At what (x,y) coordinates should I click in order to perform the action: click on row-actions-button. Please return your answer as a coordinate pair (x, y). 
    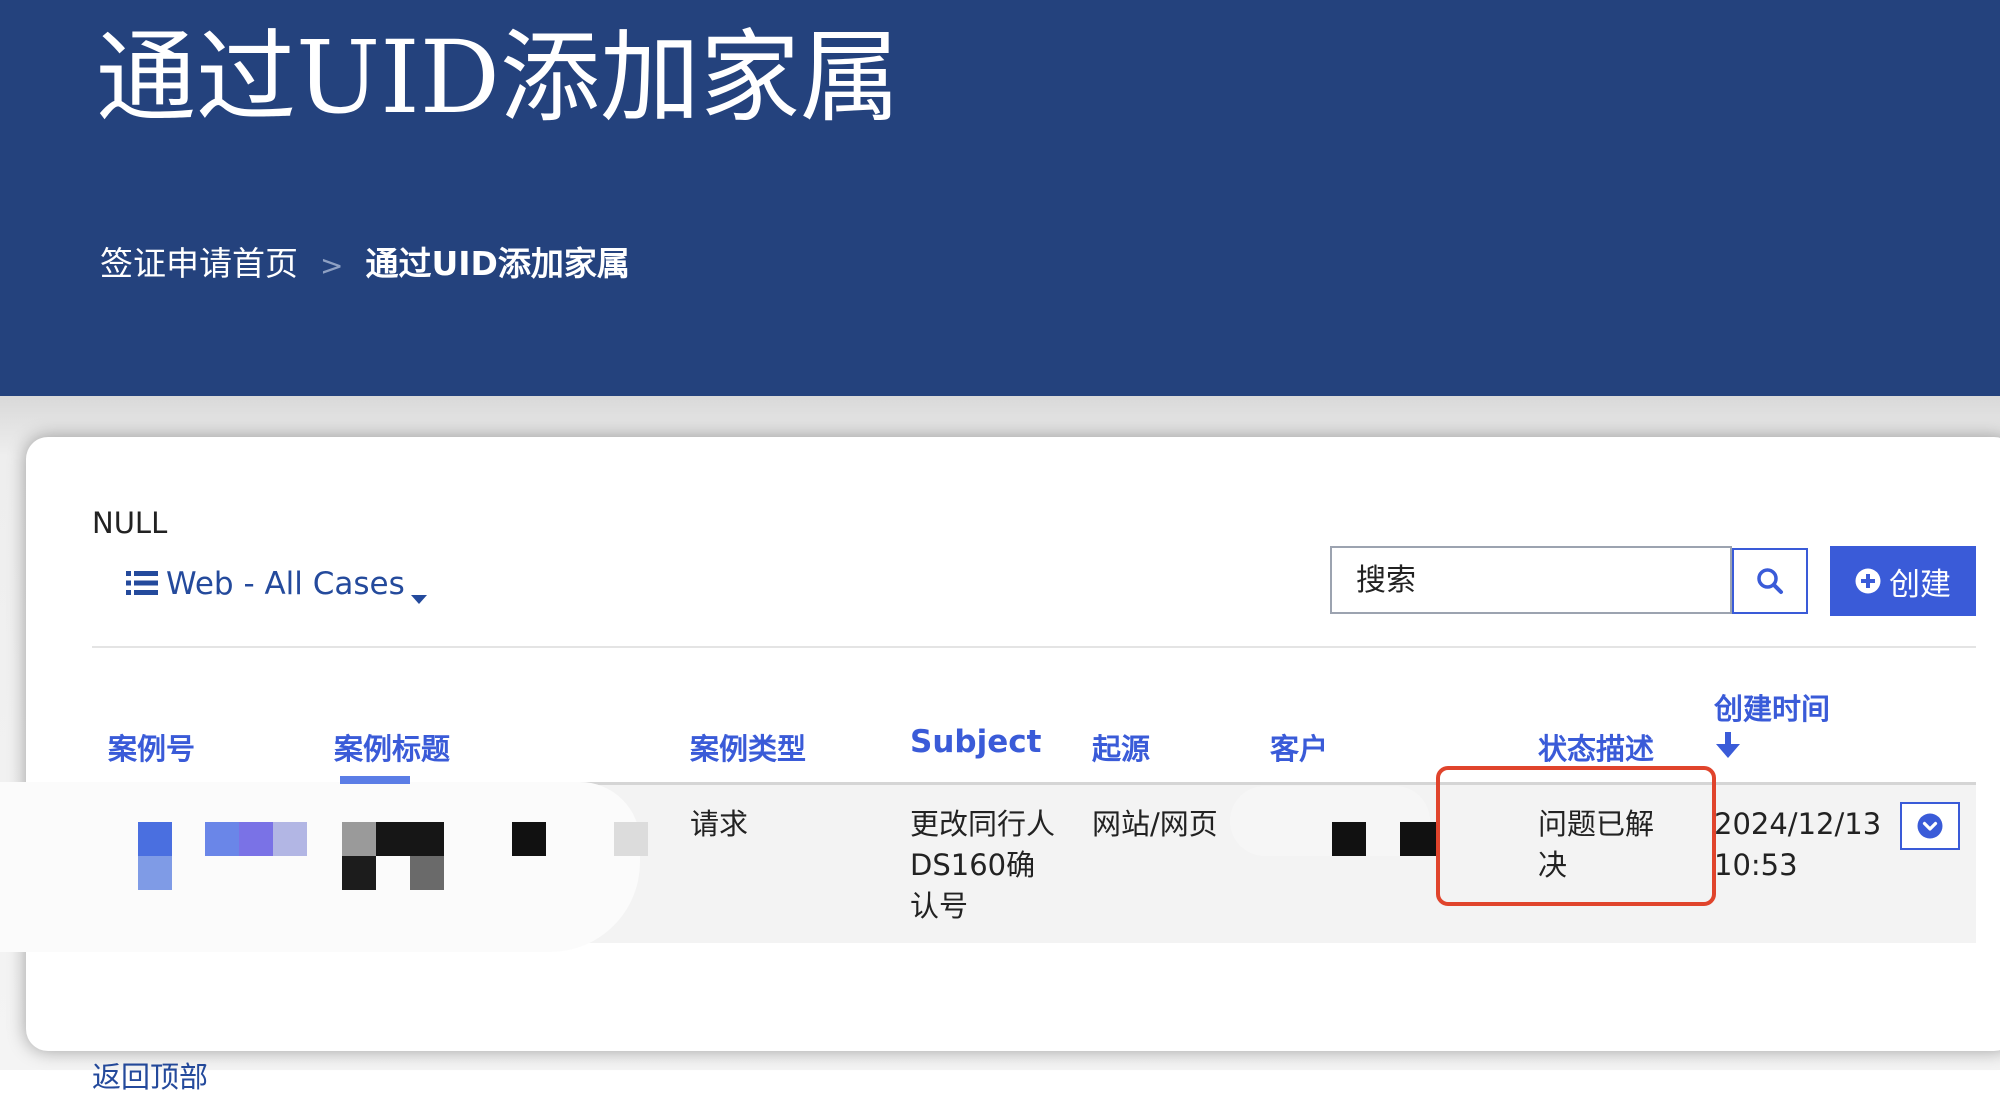
    Looking at the image, I should click on (1930, 826).